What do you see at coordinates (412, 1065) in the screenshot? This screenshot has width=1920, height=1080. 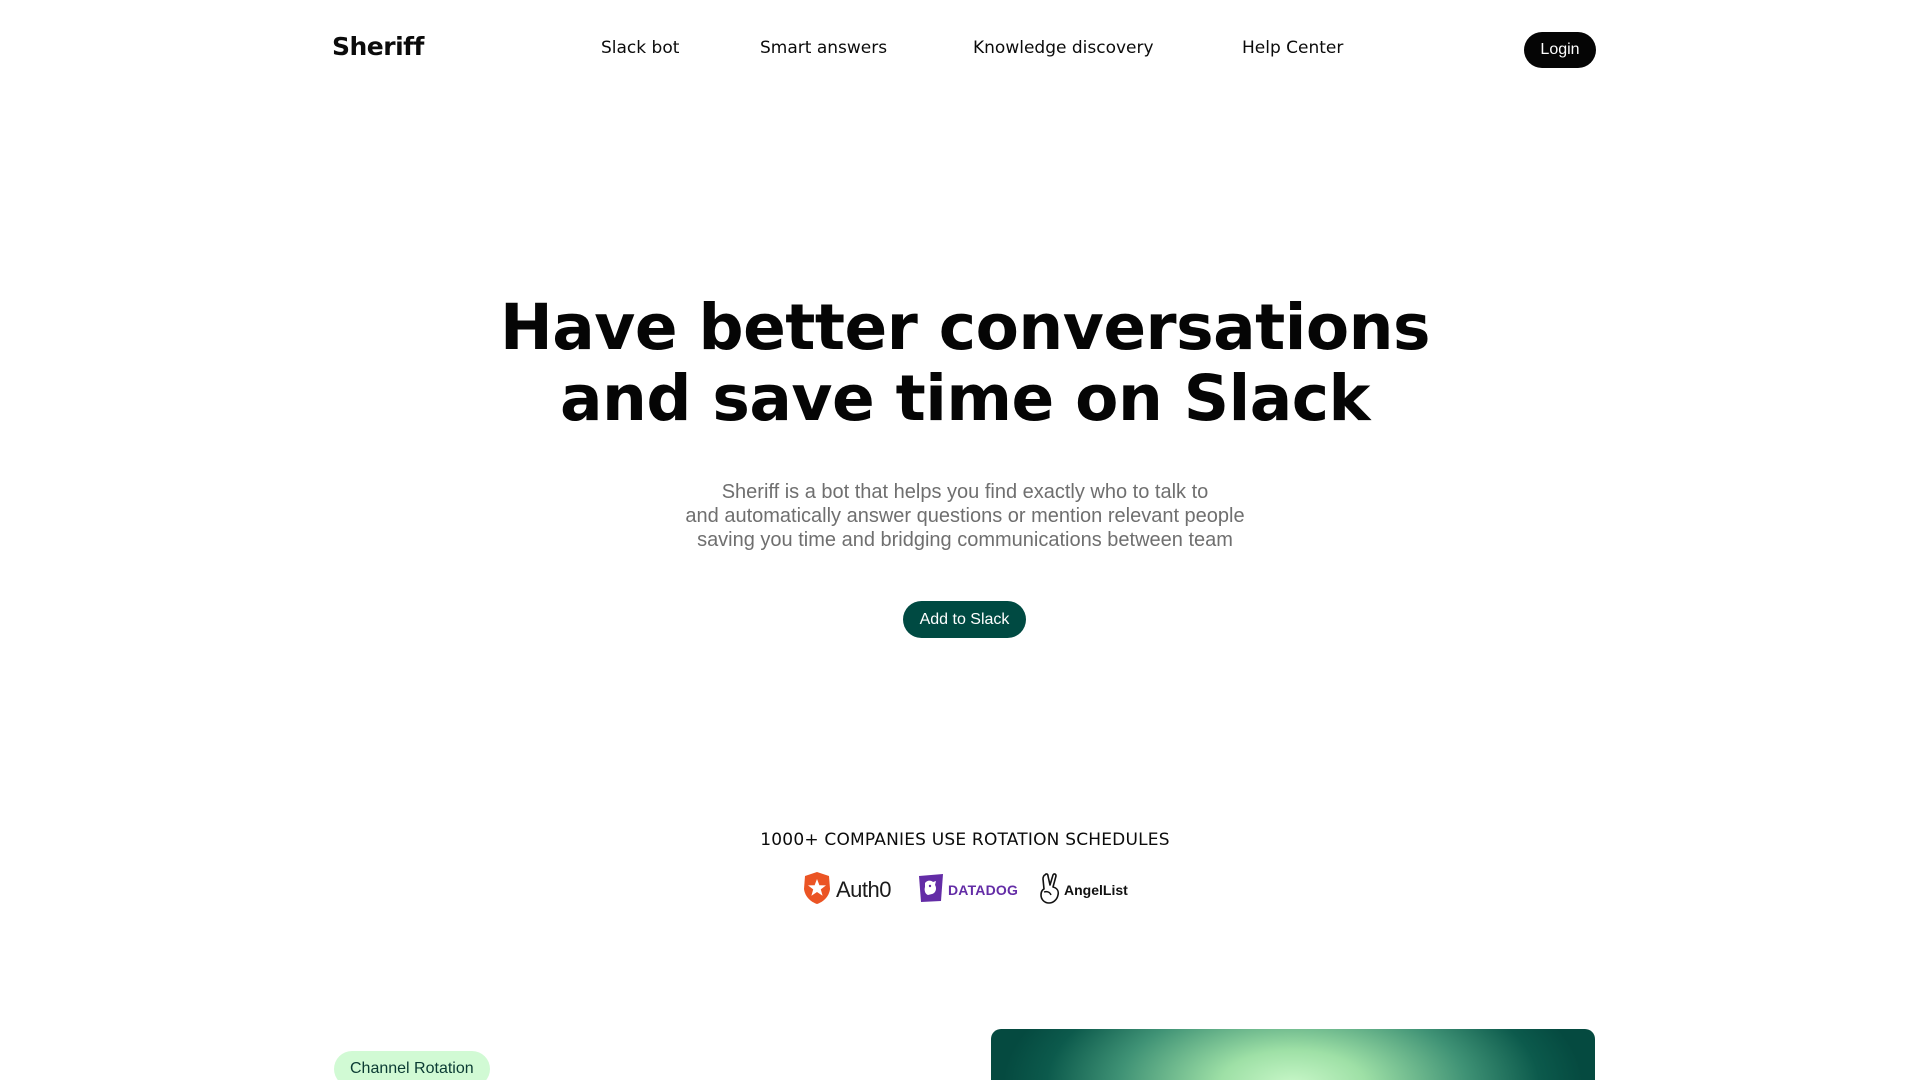 I see `channel-rotation-badge: Channel Rotation` at bounding box center [412, 1065].